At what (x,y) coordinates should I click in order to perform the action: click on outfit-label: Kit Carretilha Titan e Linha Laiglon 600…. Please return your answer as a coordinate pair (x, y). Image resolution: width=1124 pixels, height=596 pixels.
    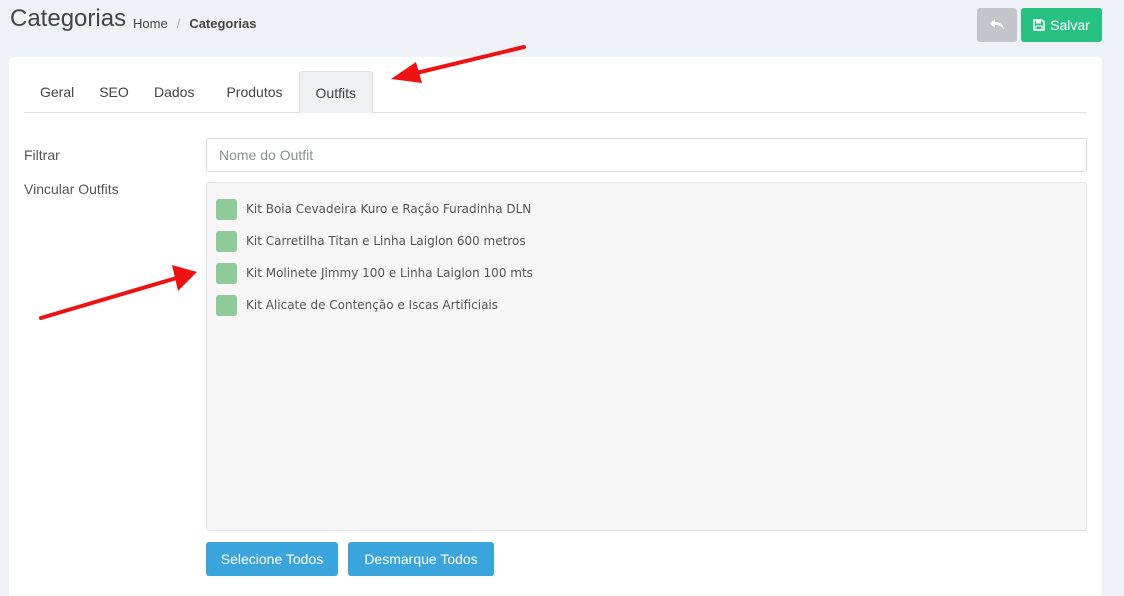
    Looking at the image, I should click on (386, 241).